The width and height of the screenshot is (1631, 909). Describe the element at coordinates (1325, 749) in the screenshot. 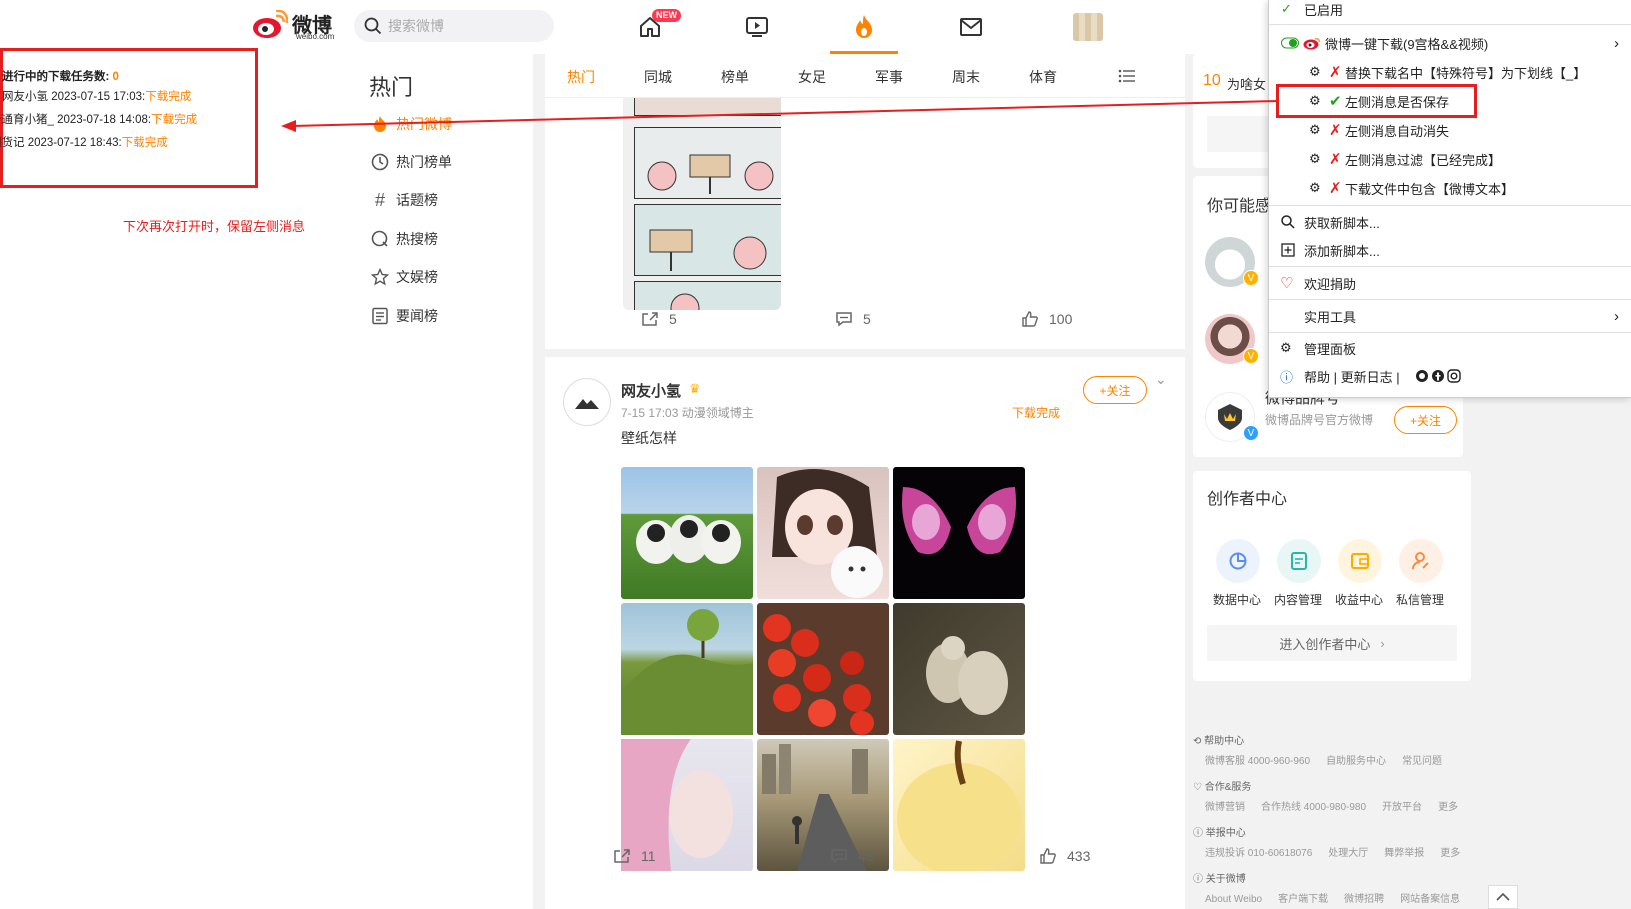

I see `footer-section: ⟲ 帮助中心 微博客服 4000-960-960 自助服务中心 常见问题` at that location.